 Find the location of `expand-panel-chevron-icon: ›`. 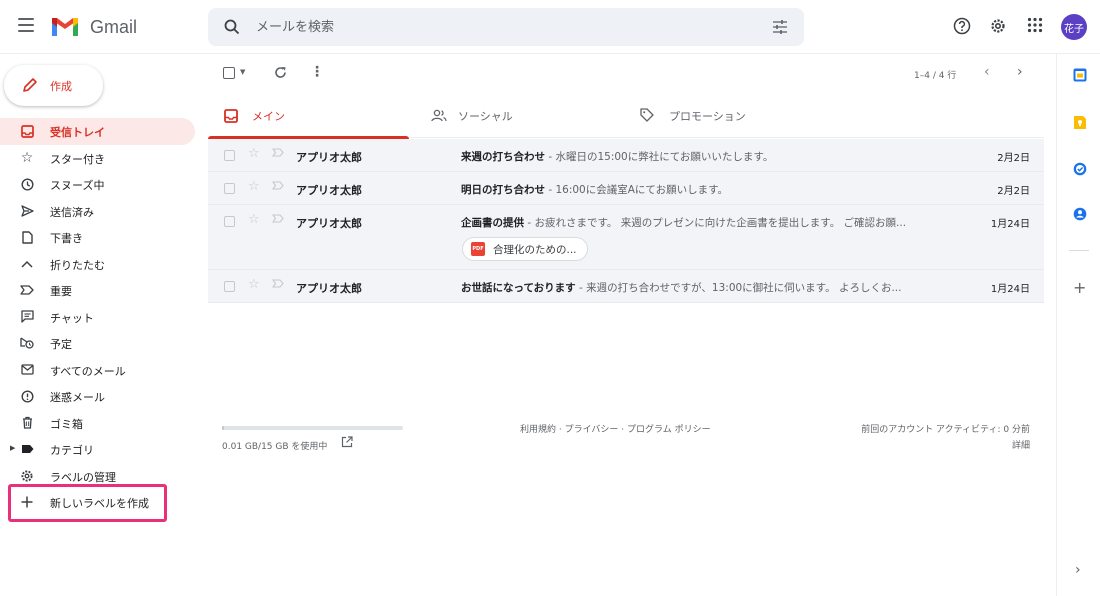

expand-panel-chevron-icon: › is located at coordinates (1078, 570).